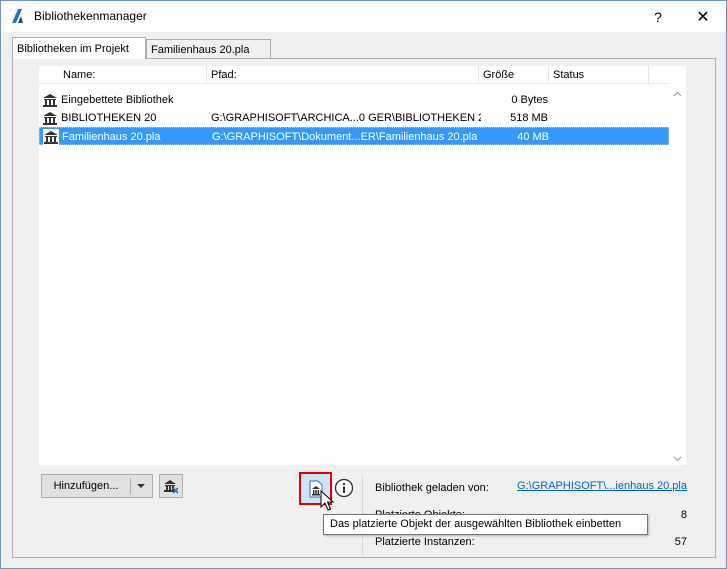 The image size is (727, 569). Describe the element at coordinates (529, 118) in the screenshot. I see `library-size: 518 MB` at that location.